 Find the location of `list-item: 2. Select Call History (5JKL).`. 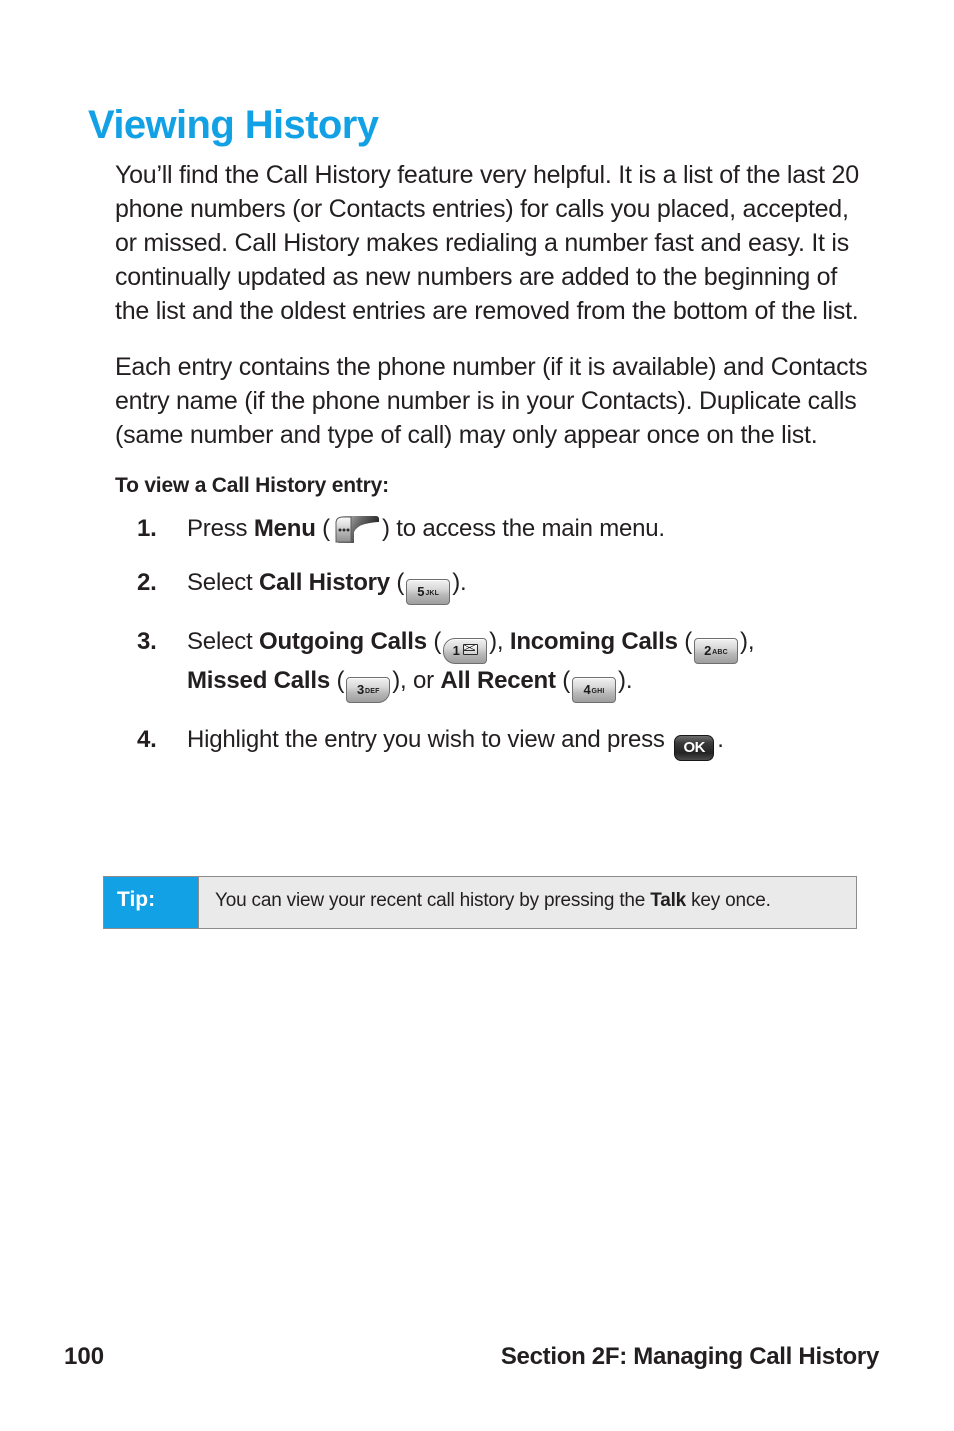

list-item: 2. Select Call History (5JKL). is located at coordinates (495, 586).